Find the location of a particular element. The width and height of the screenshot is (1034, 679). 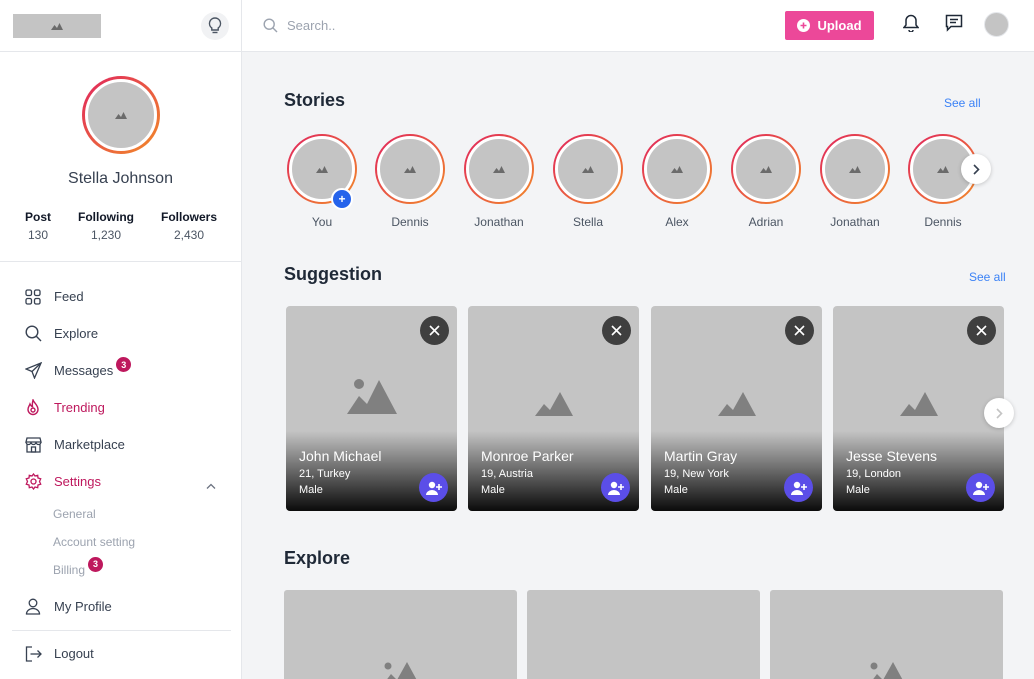

suggestion-next-button is located at coordinates (999, 413).